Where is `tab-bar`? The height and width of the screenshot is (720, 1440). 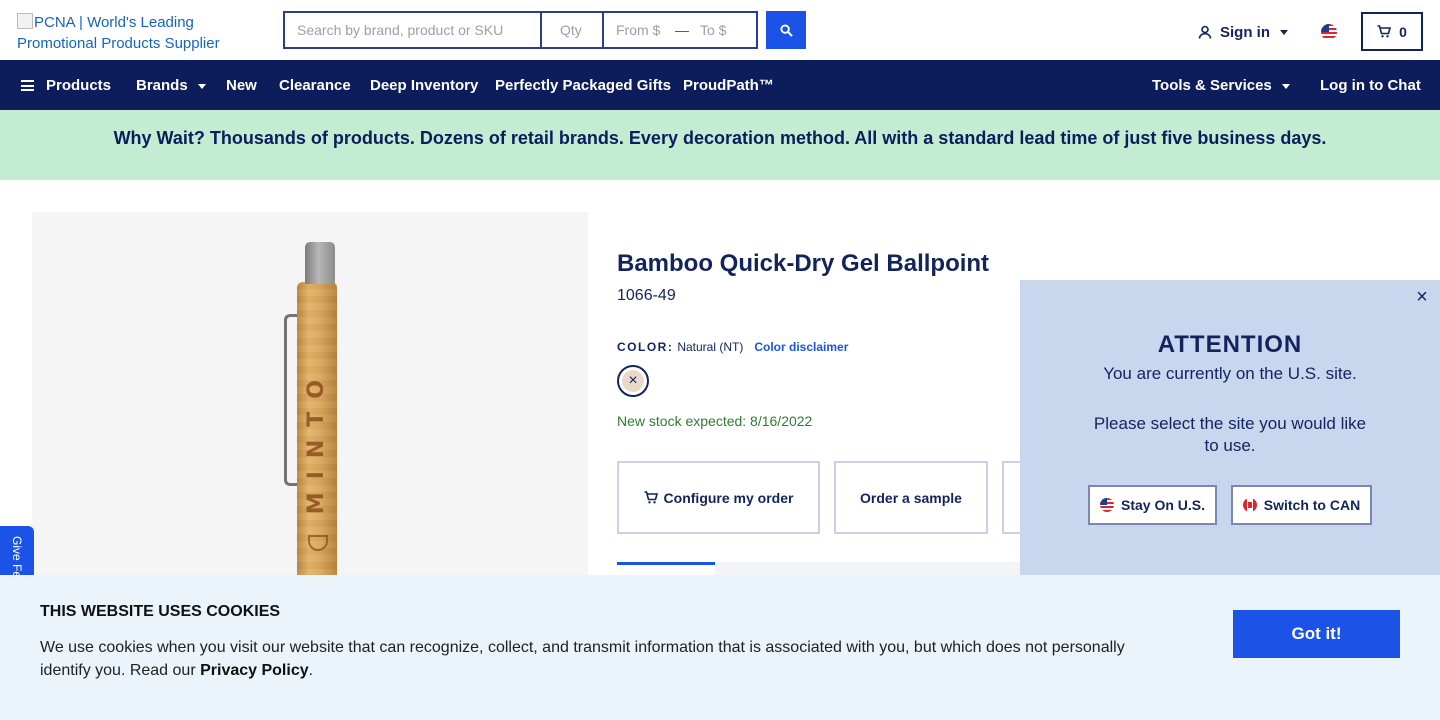
tab-bar is located at coordinates (867, 568).